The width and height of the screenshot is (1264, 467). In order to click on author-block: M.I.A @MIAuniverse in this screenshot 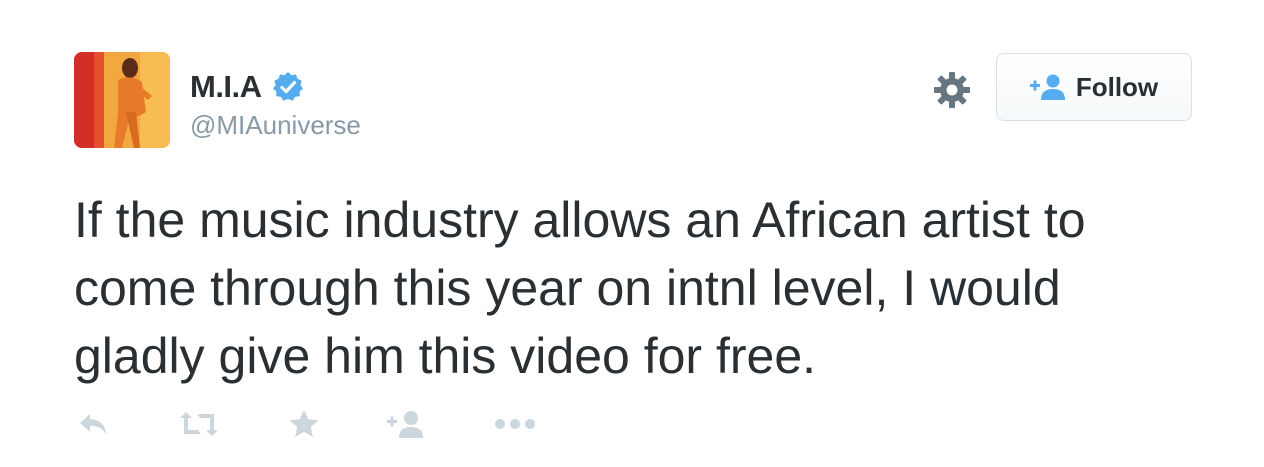, I will do `click(275, 104)`.